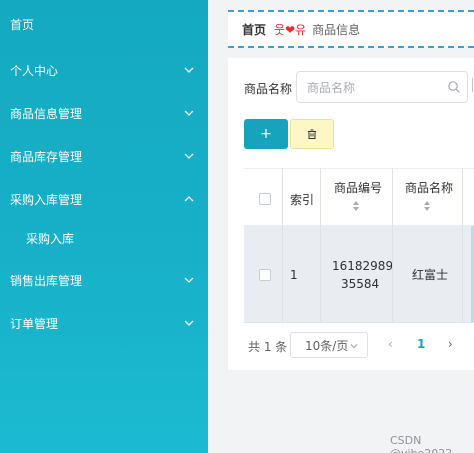 The image size is (474, 453). Describe the element at coordinates (290, 29) in the screenshot. I see `breadcrumb-separator-emoji: 웃❤유` at that location.